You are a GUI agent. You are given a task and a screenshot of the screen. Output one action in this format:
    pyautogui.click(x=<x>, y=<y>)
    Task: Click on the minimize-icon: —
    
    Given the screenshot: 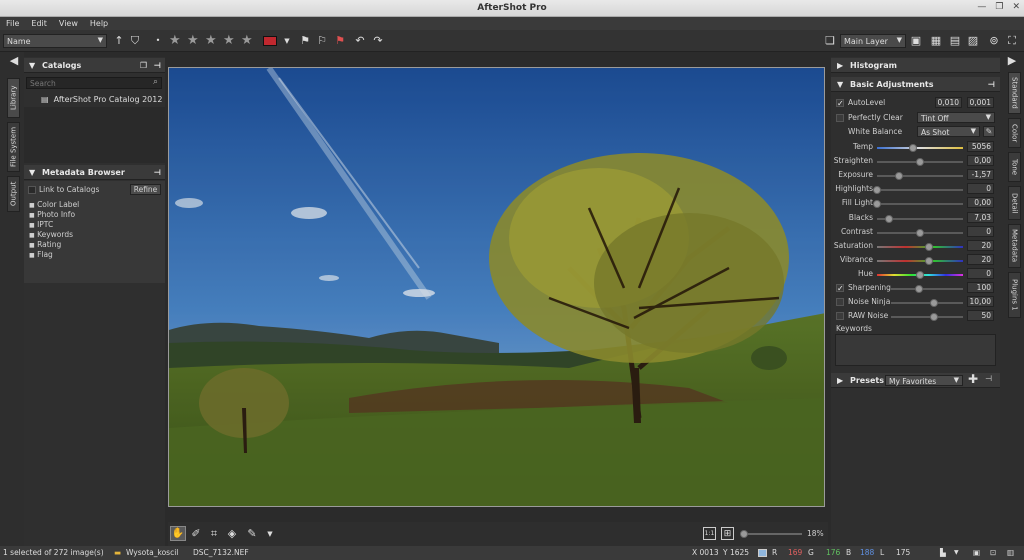 What is the action you would take?
    pyautogui.click(x=981, y=7)
    